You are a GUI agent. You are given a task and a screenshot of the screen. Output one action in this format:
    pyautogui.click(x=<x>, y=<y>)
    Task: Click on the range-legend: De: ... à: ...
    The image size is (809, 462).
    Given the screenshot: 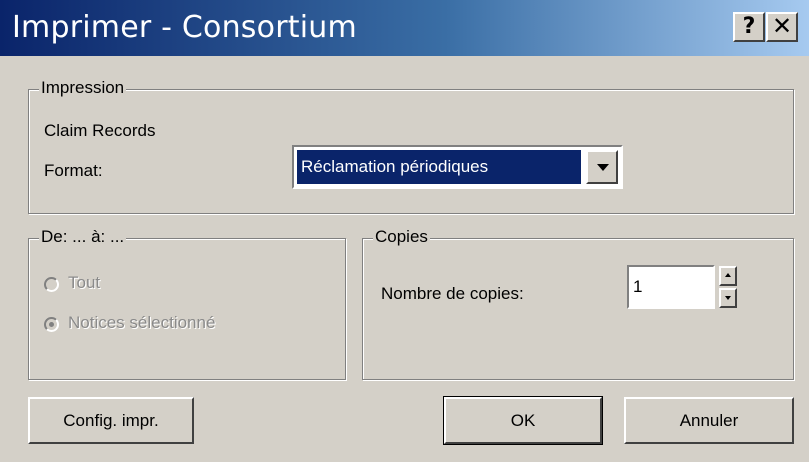 What is the action you would take?
    pyautogui.click(x=83, y=237)
    